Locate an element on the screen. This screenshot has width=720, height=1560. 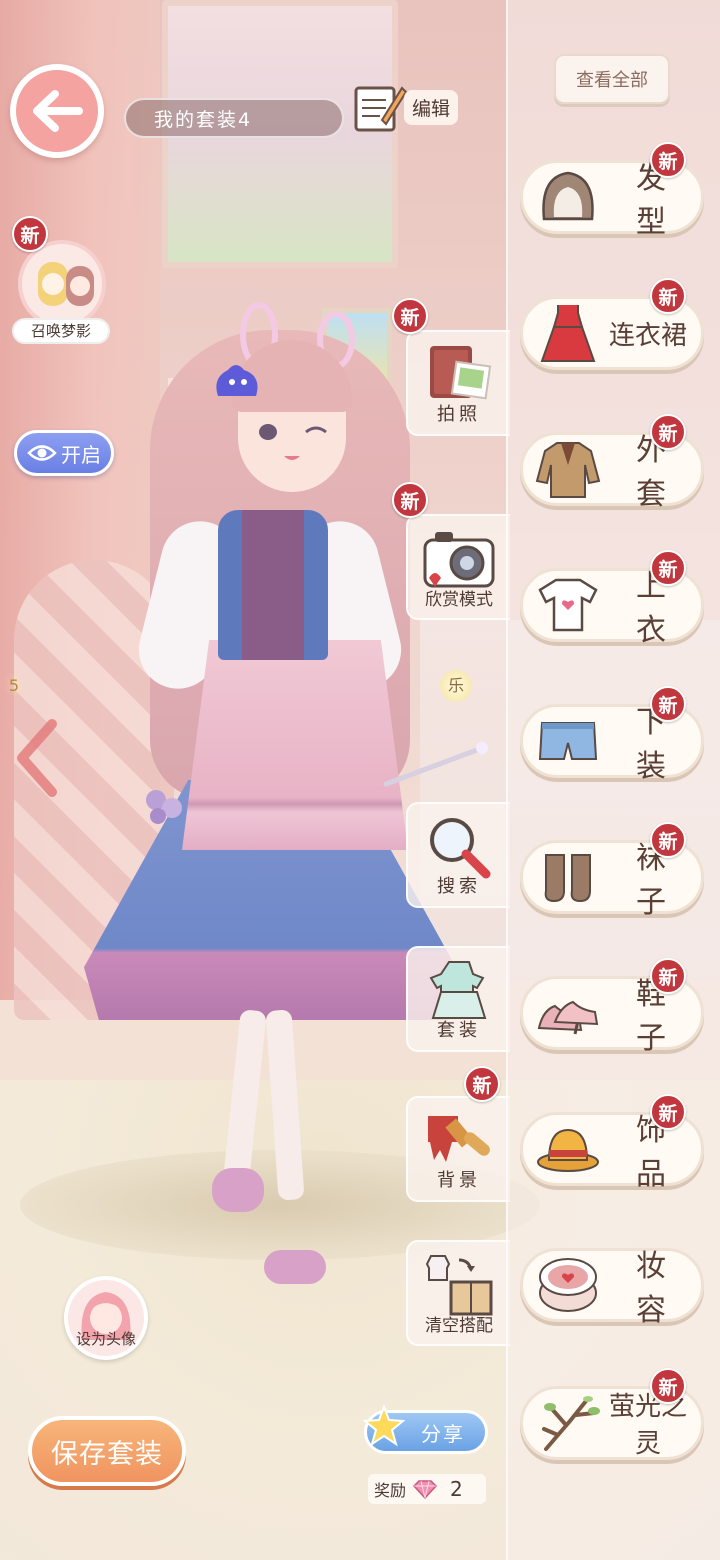
tool-search-button: 搜索 is located at coordinates (458, 855).